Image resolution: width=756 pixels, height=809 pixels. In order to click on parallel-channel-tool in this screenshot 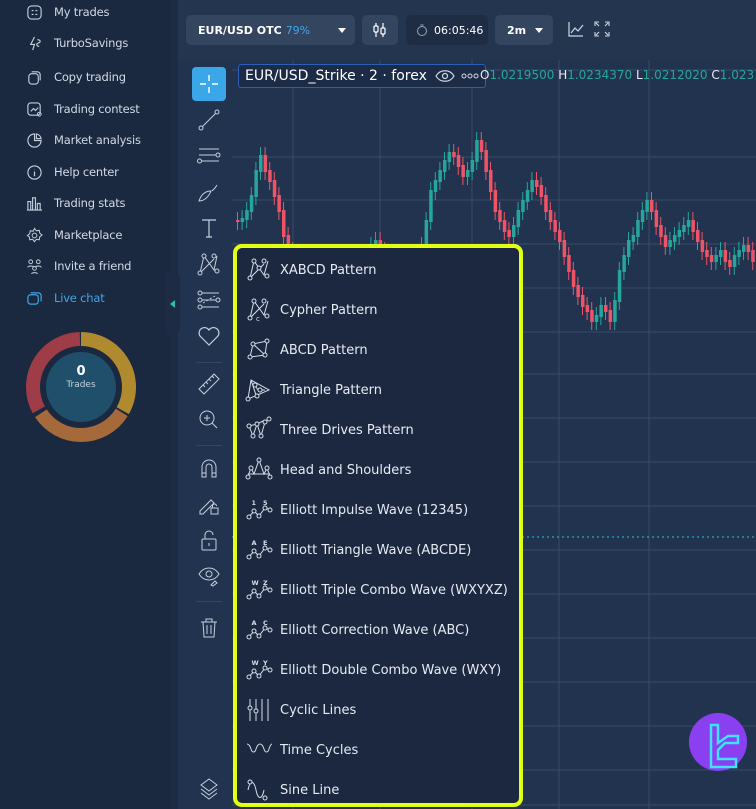, I will do `click(209, 156)`.